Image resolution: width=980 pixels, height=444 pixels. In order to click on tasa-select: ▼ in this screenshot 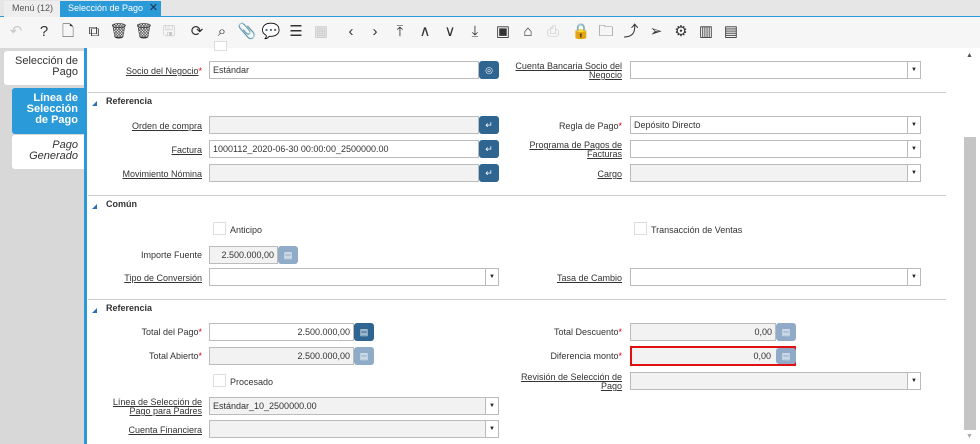, I will do `click(775, 277)`.